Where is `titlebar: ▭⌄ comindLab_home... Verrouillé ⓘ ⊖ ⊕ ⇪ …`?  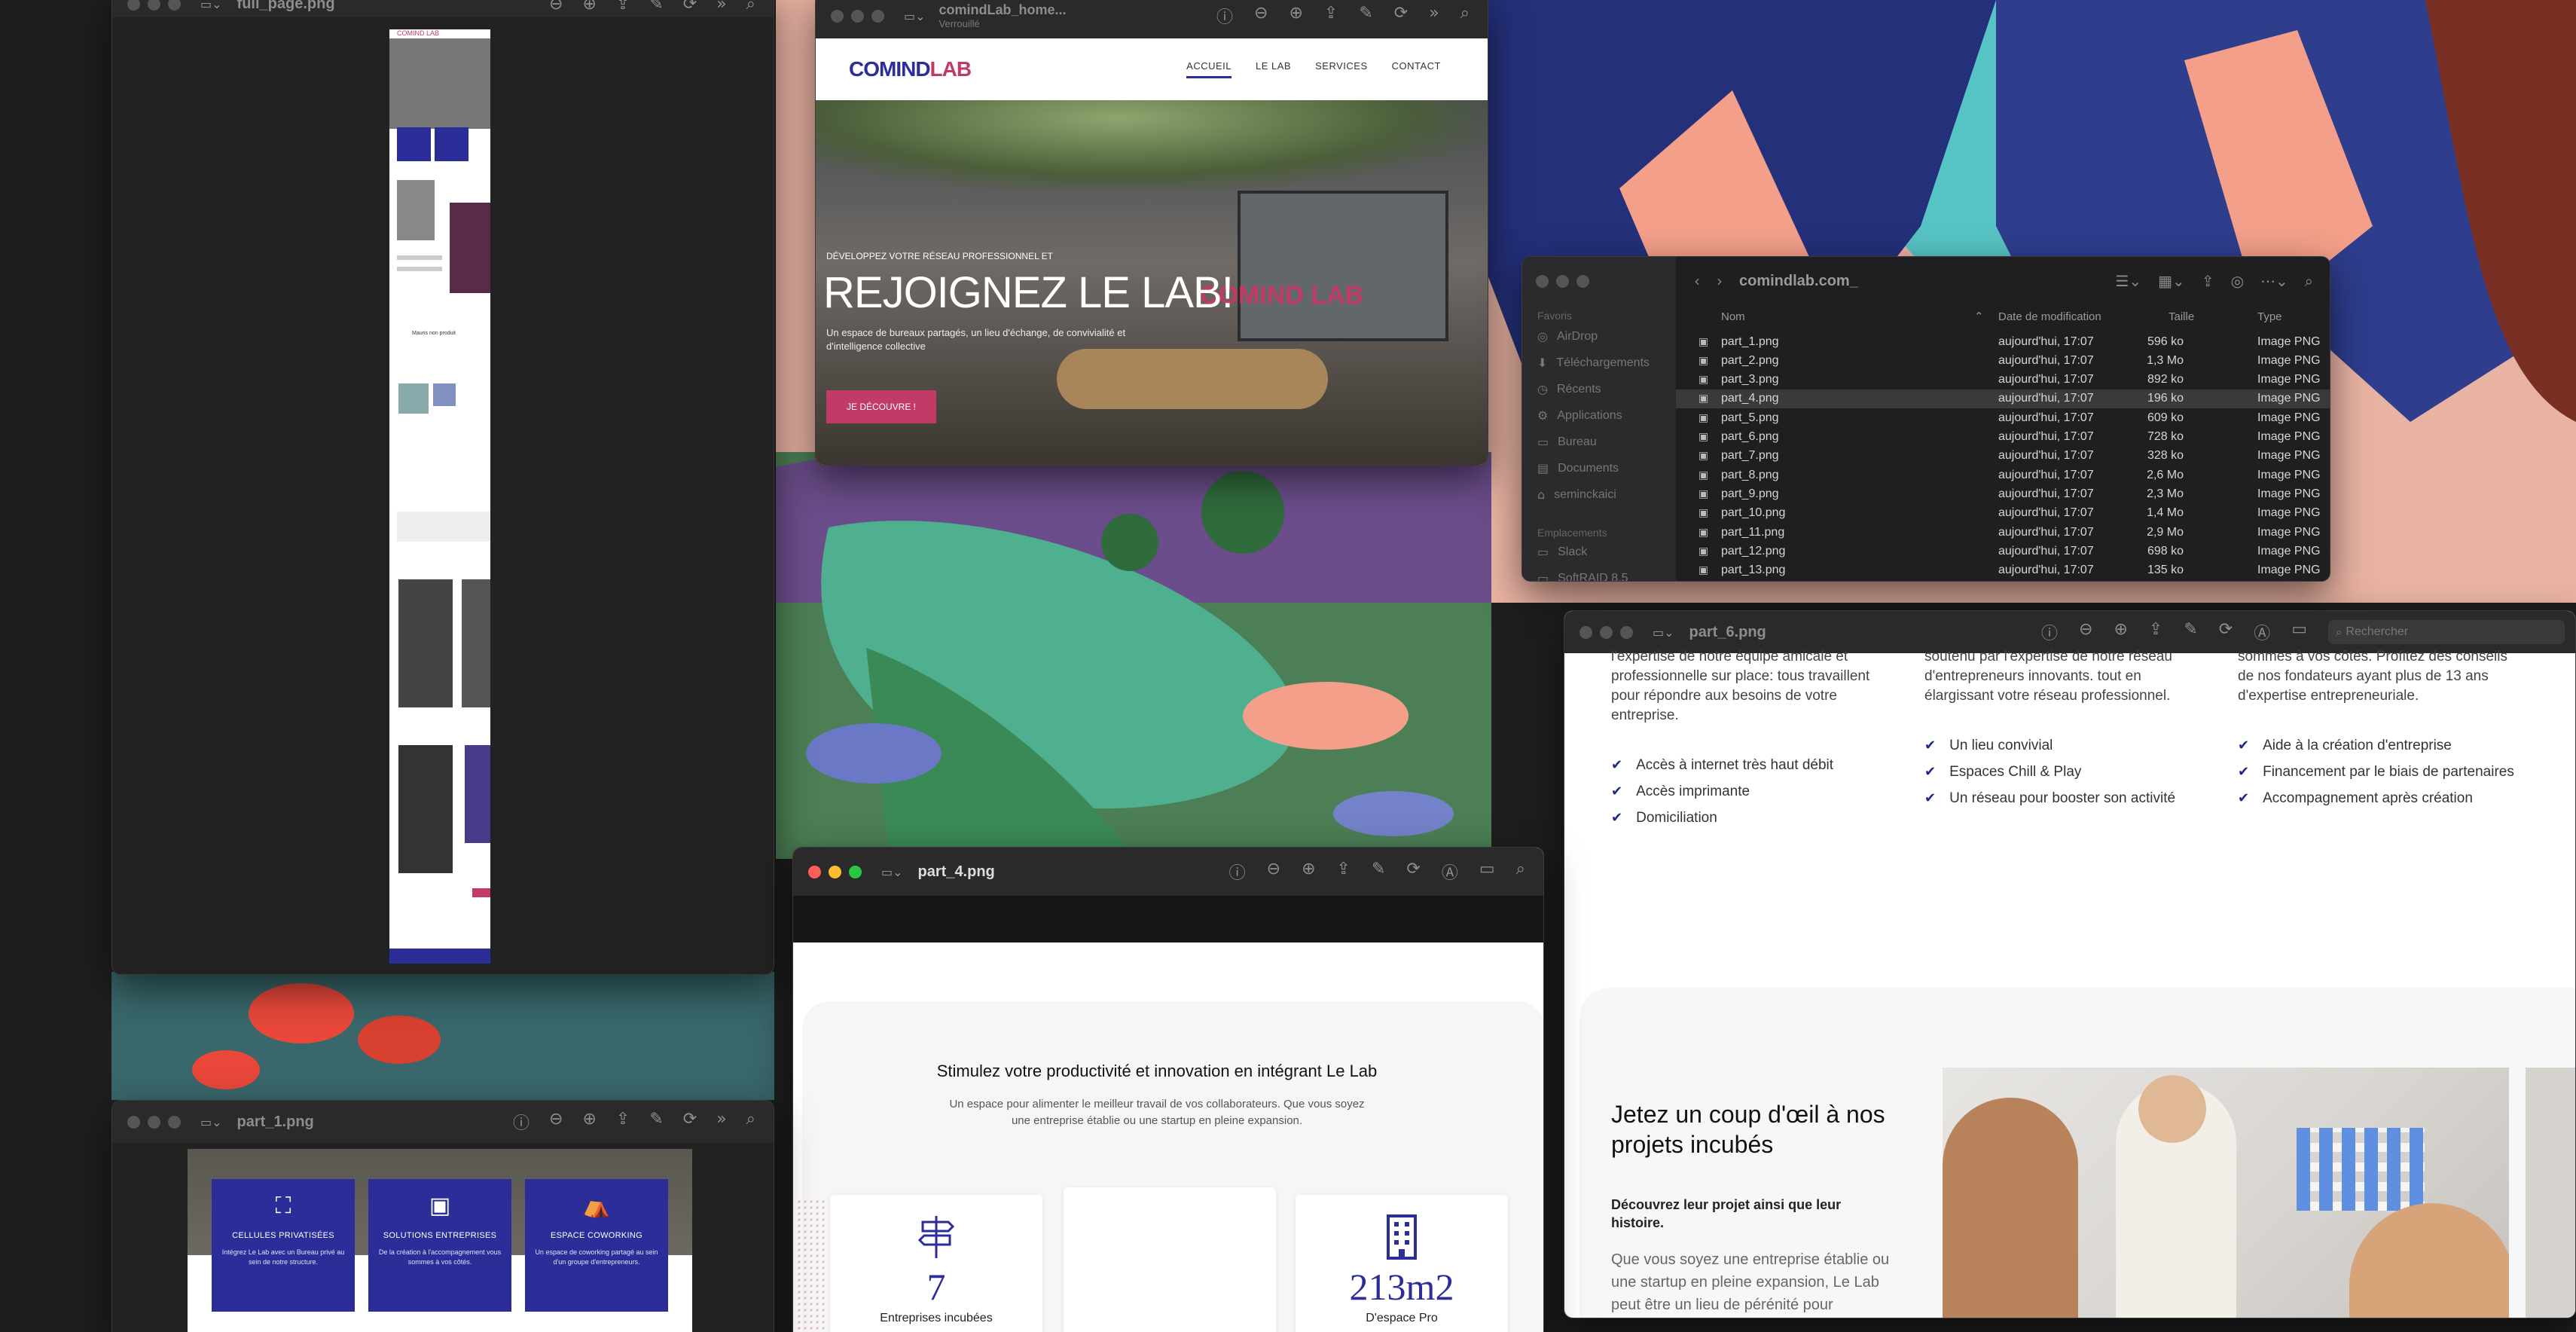
titlebar: ▭⌄ comindLab_home... Verrouillé ⓘ ⊖ ⊕ ⇪ … is located at coordinates (1152, 19).